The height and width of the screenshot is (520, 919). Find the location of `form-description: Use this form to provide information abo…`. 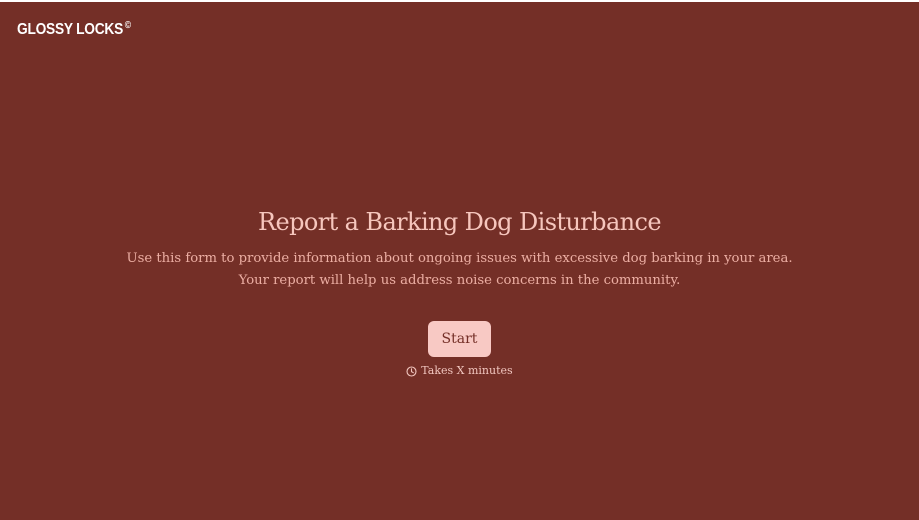

form-description: Use this form to provide information abo… is located at coordinates (460, 270).